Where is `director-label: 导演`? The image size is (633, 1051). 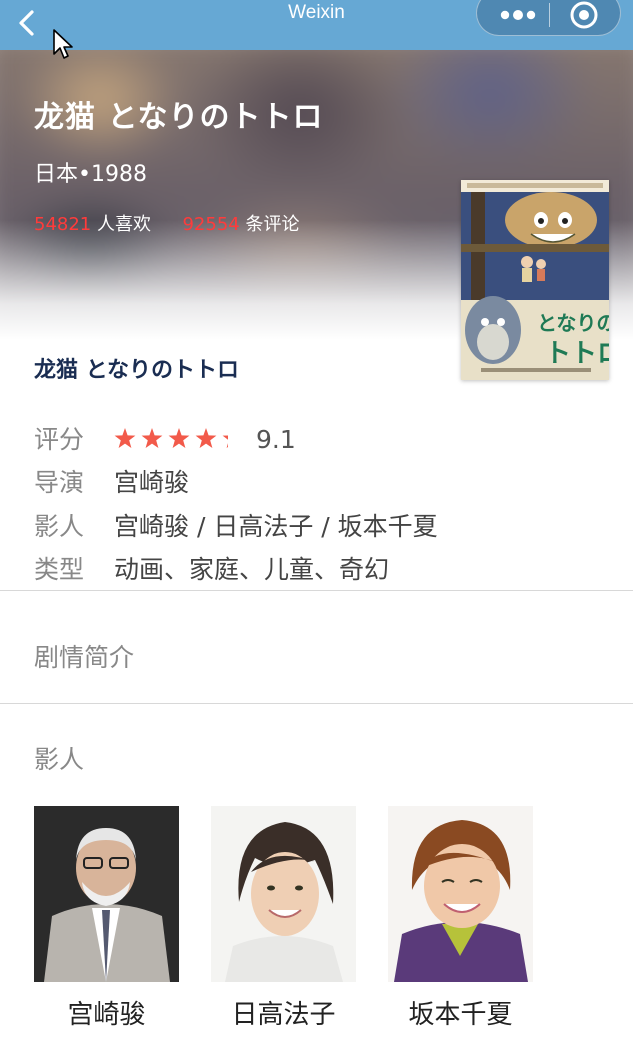
director-label: 导演 is located at coordinates (59, 482).